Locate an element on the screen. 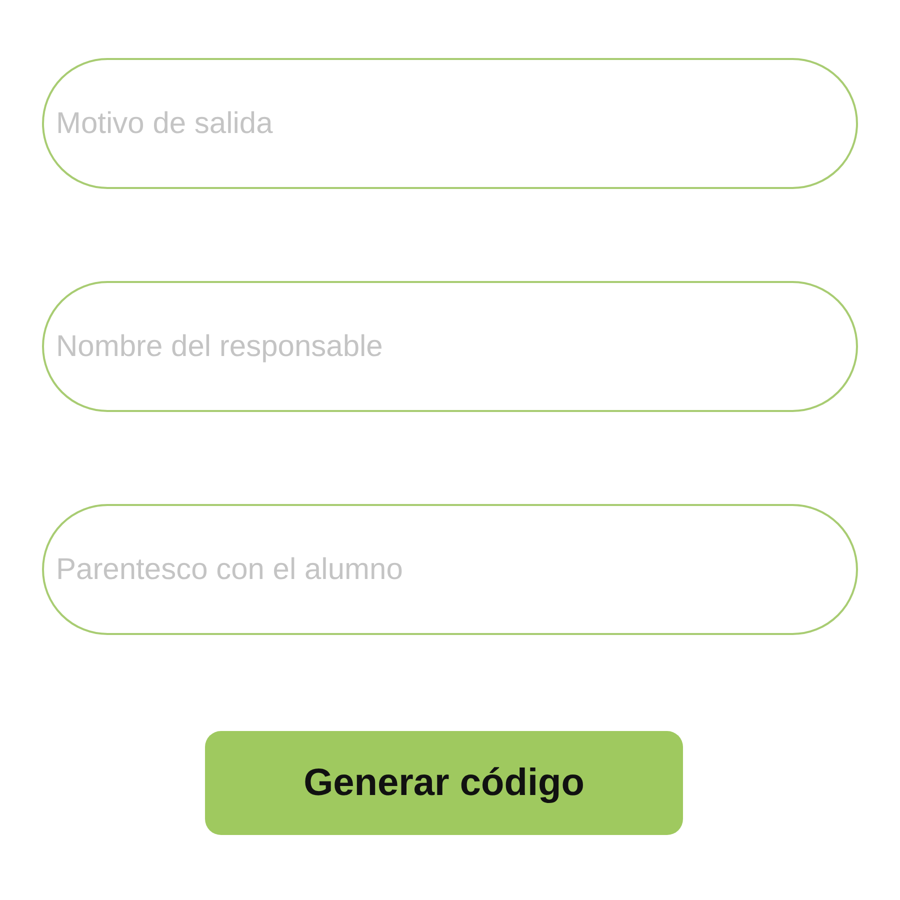  input-field: Motivo de salida is located at coordinates (450, 123).